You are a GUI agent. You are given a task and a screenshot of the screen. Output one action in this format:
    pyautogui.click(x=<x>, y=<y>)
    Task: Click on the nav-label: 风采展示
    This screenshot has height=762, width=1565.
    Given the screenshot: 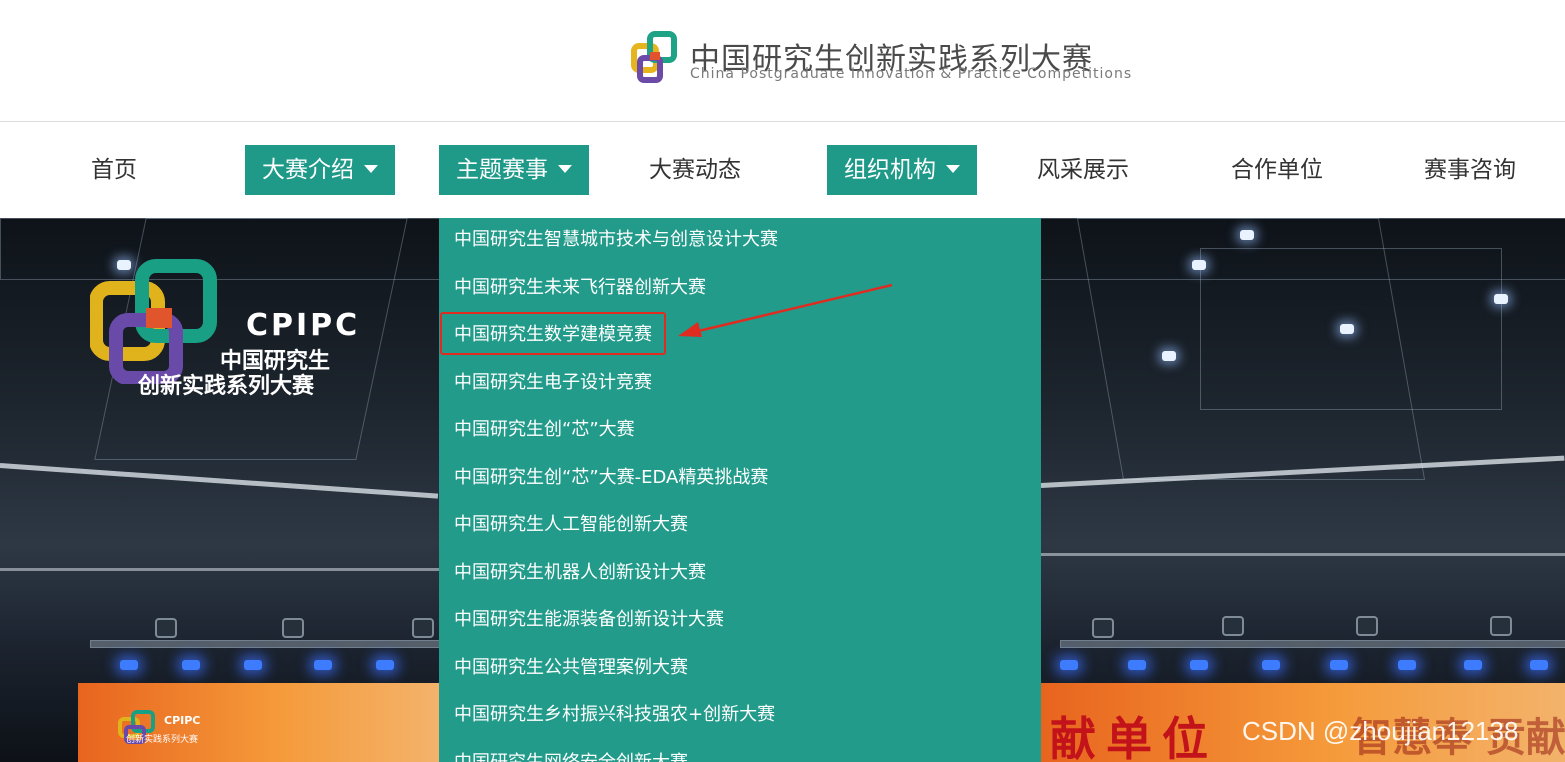 What is the action you would take?
    pyautogui.click(x=1083, y=170)
    